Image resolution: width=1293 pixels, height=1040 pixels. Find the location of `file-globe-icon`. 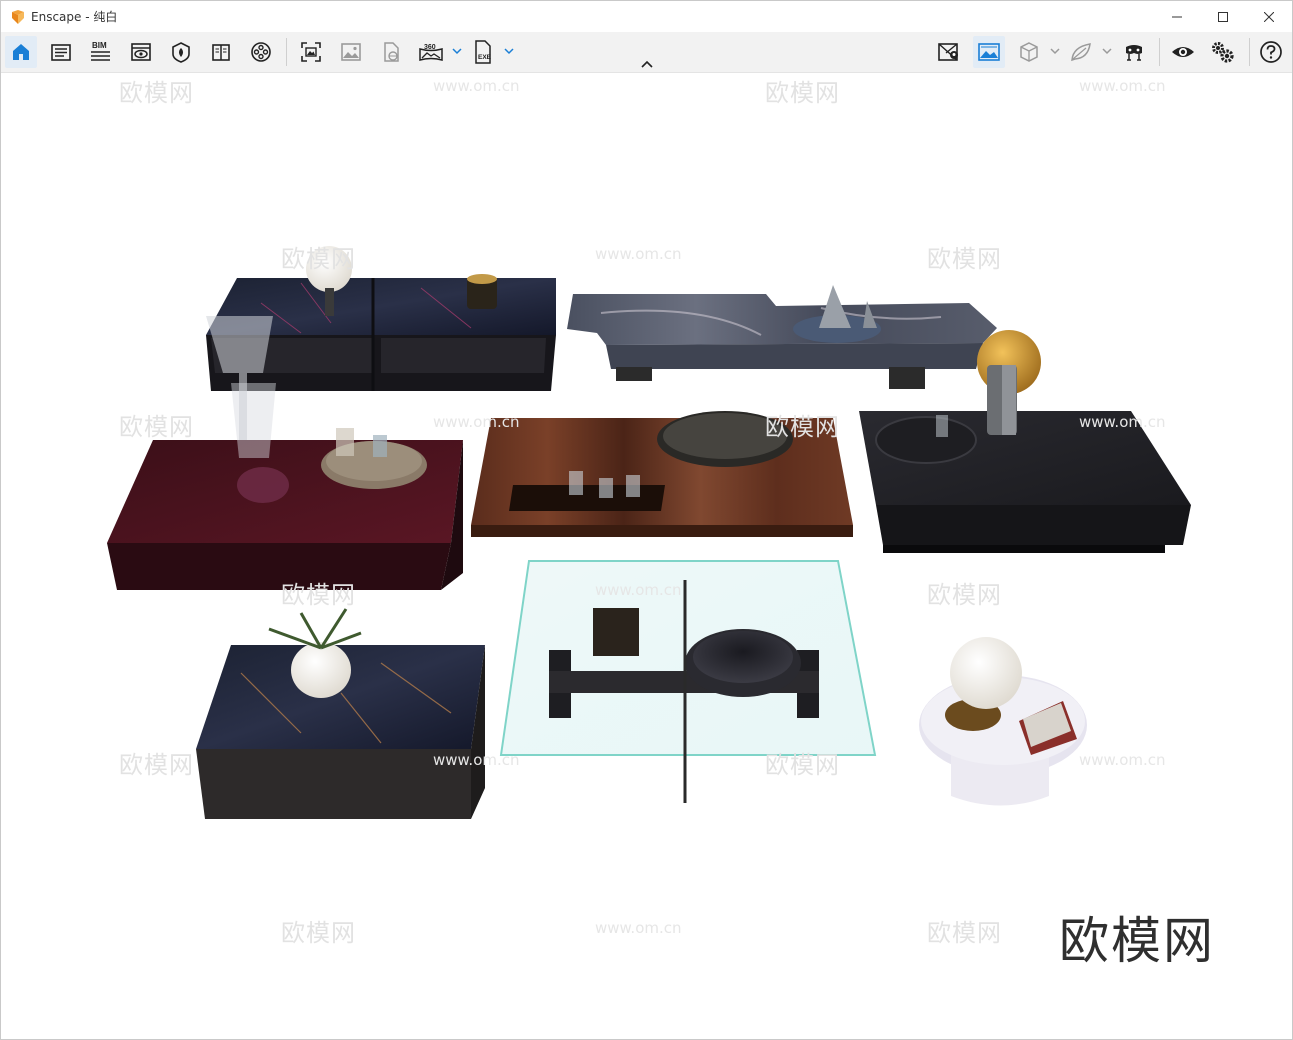

file-globe-icon is located at coordinates (391, 52).